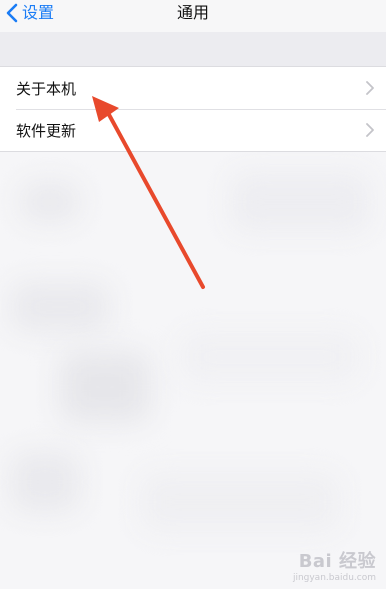  What do you see at coordinates (193, 130) in the screenshot?
I see `list-item-software-update: 软件更新` at bounding box center [193, 130].